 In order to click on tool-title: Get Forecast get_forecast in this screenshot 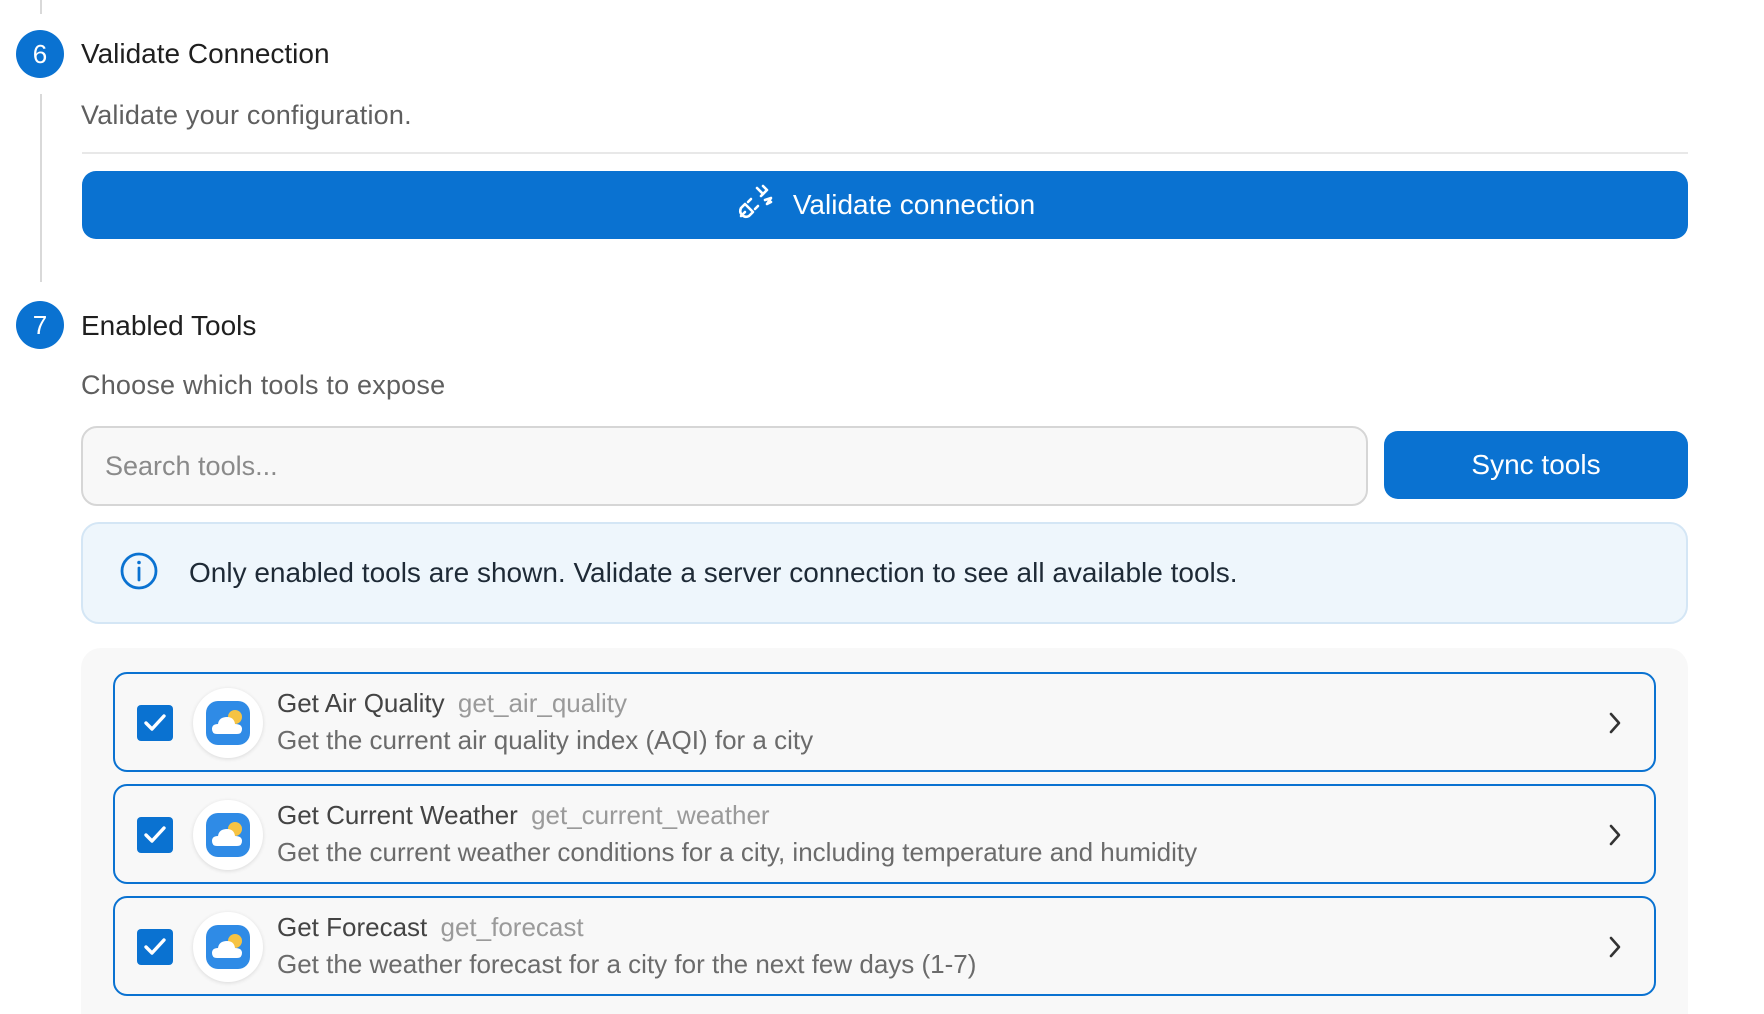, I will do `click(430, 927)`.